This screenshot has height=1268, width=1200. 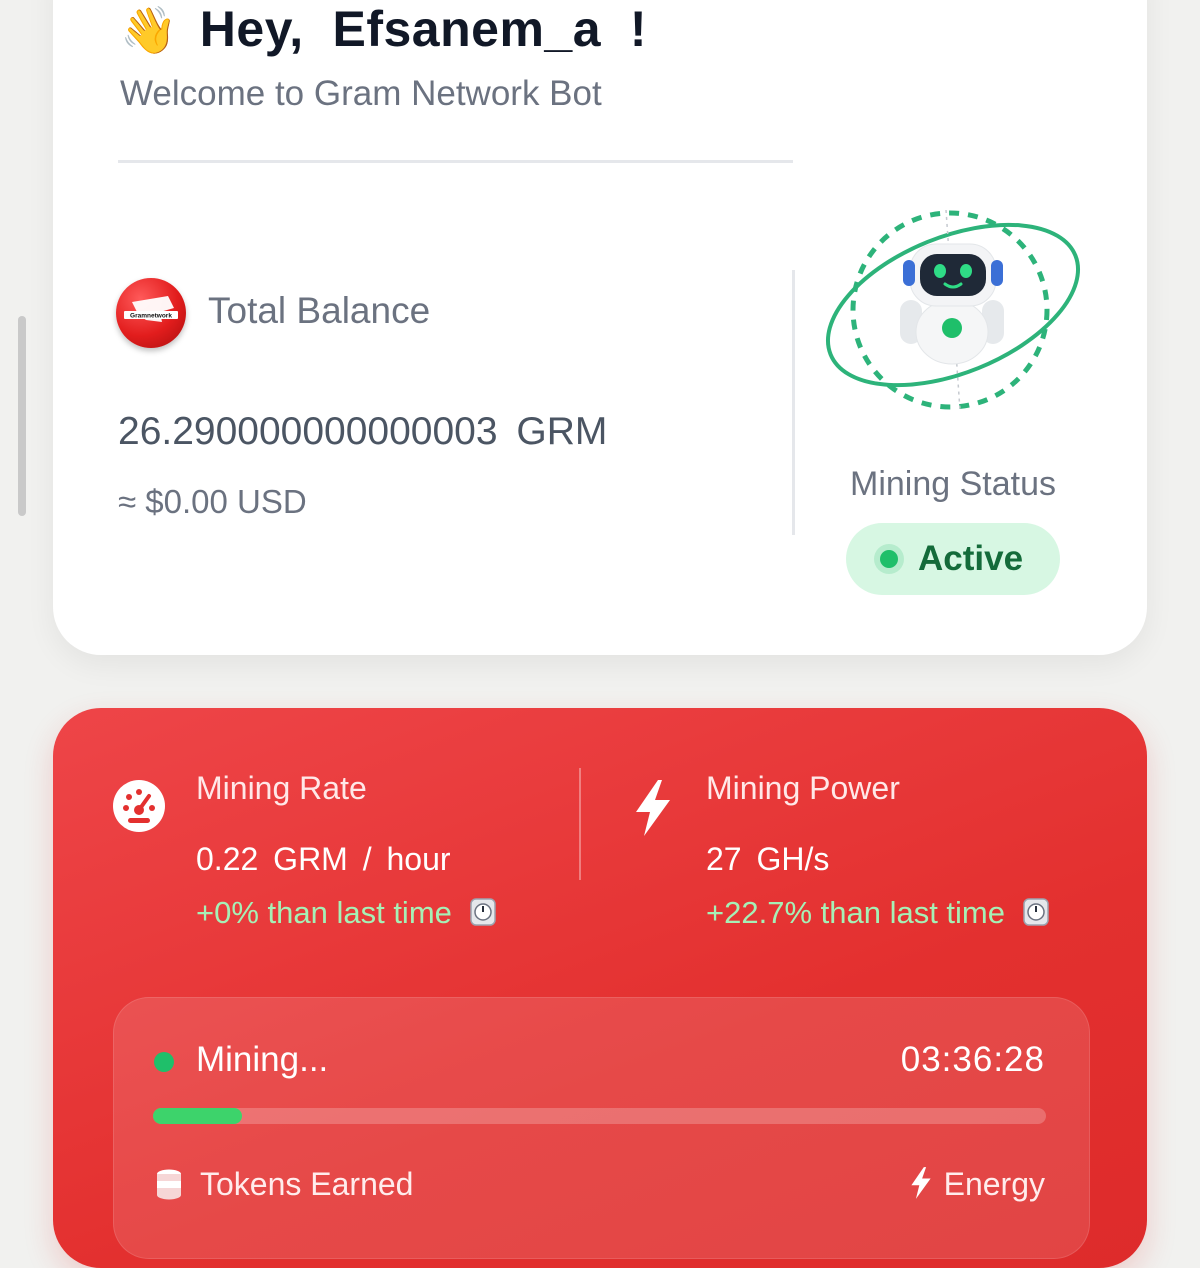 What do you see at coordinates (803, 788) in the screenshot?
I see `mining-power-label: Mining Power` at bounding box center [803, 788].